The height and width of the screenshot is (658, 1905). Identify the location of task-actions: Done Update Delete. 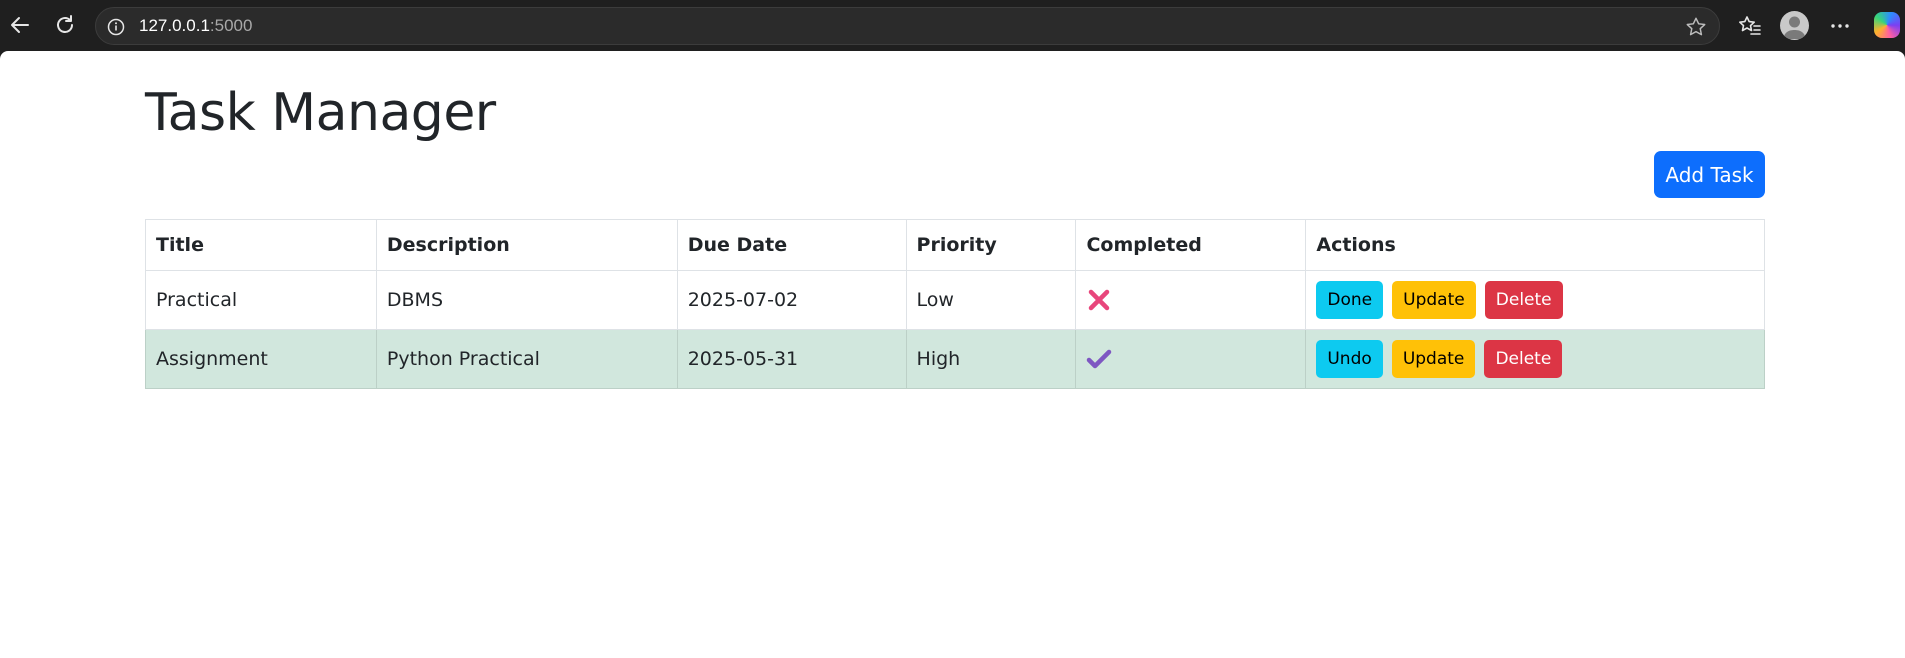
(1535, 300).